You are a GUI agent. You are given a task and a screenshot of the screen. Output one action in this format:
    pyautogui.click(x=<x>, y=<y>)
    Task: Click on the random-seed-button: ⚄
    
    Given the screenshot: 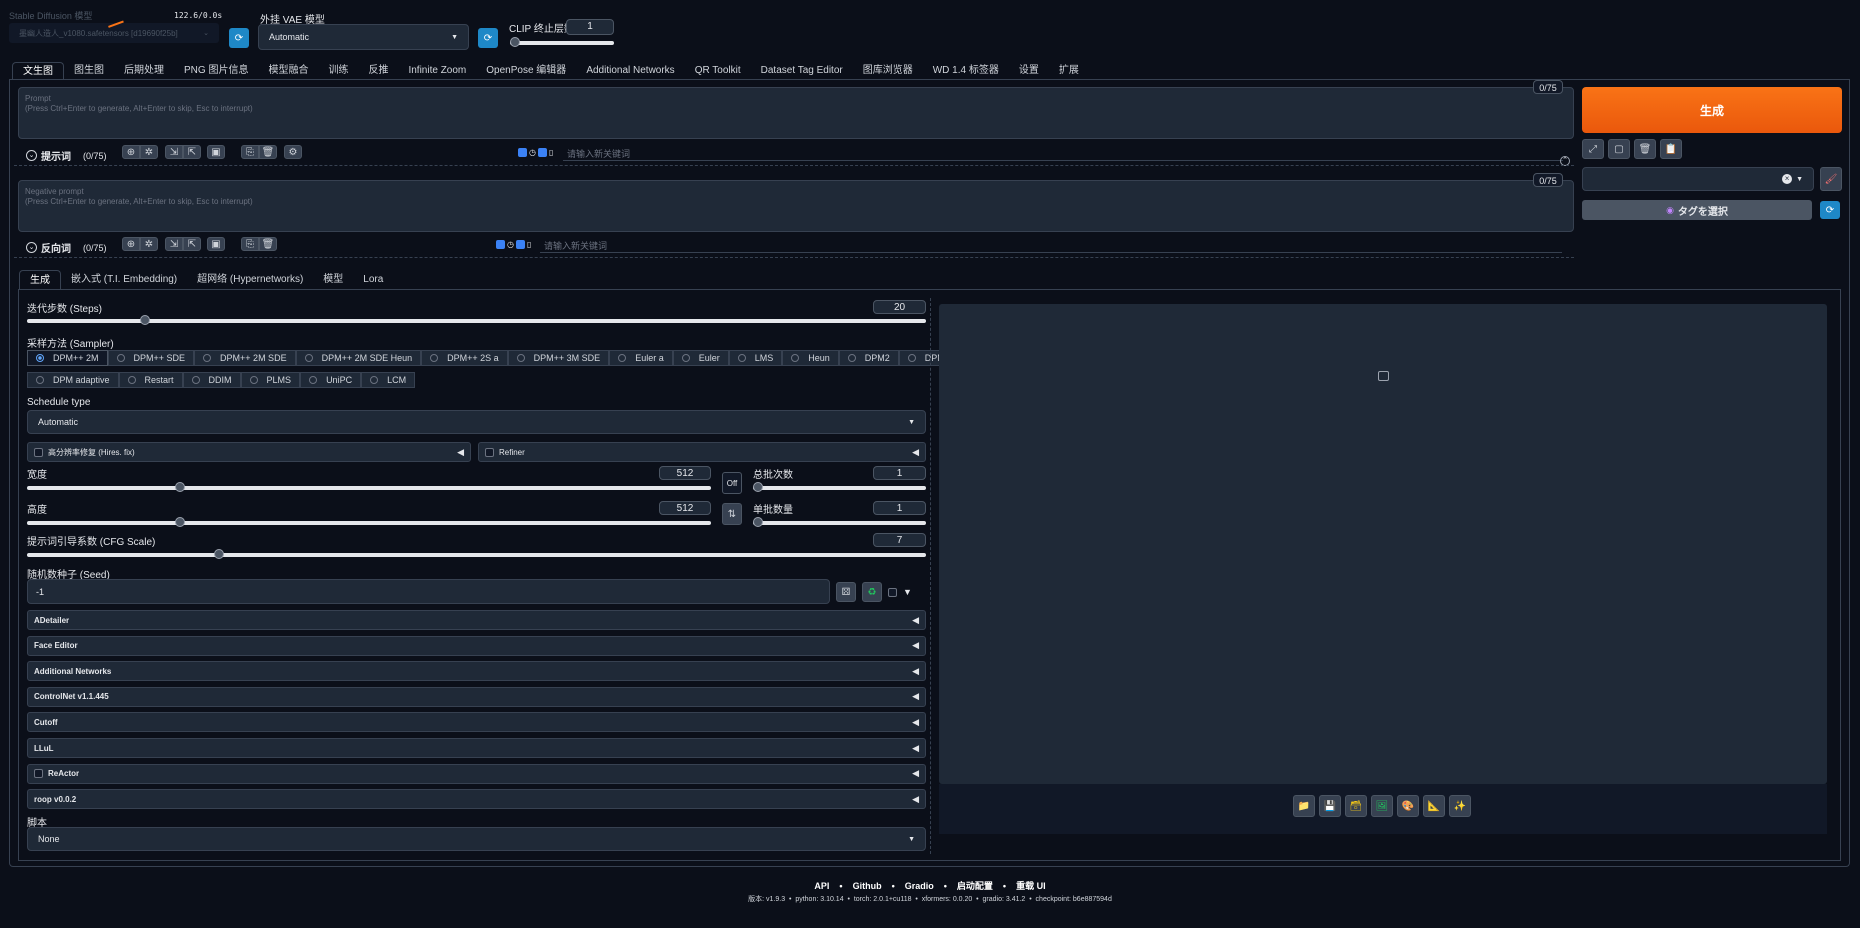 What is the action you would take?
    pyautogui.click(x=846, y=592)
    